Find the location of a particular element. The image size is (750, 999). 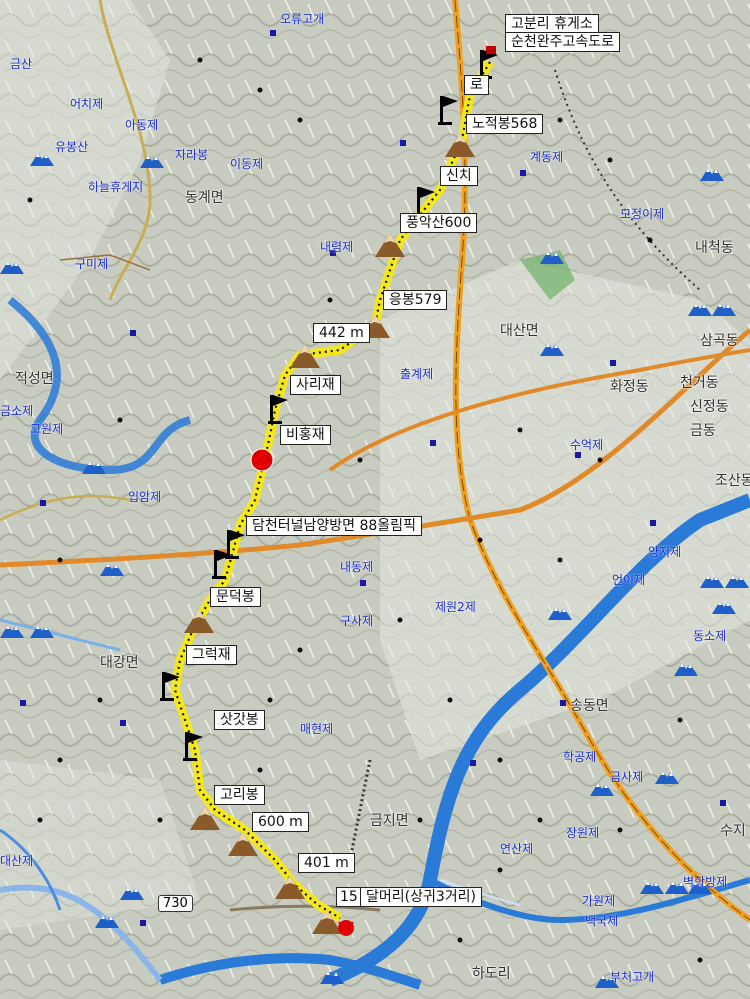

place-label: 금사제 is located at coordinates (627, 777).